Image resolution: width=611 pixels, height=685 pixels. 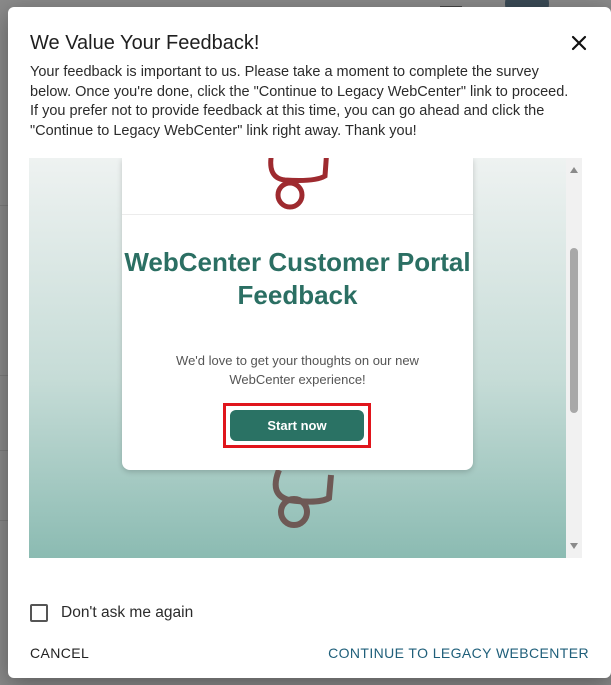 I want to click on close-button, so click(x=579, y=43).